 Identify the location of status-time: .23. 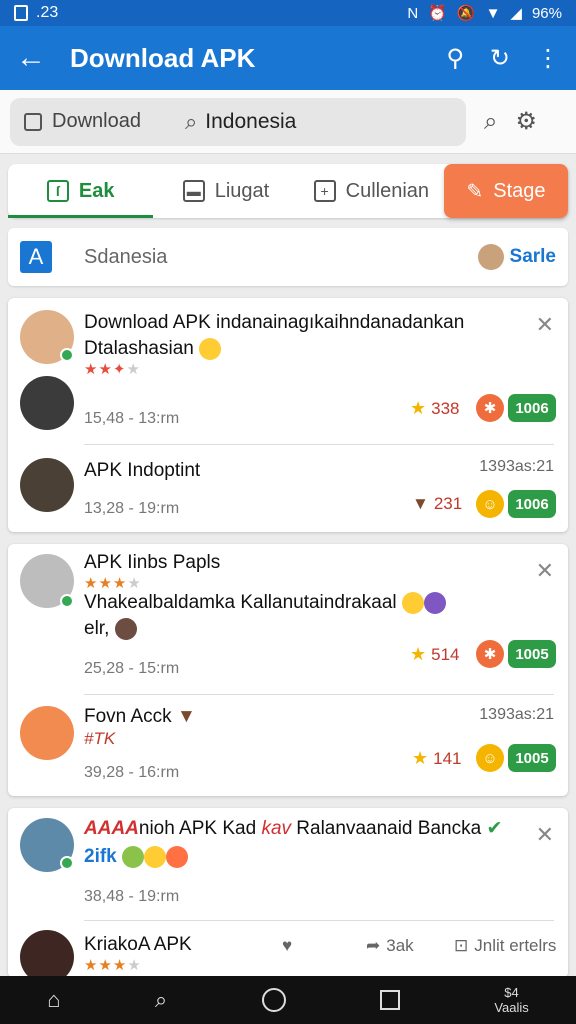
(47, 12).